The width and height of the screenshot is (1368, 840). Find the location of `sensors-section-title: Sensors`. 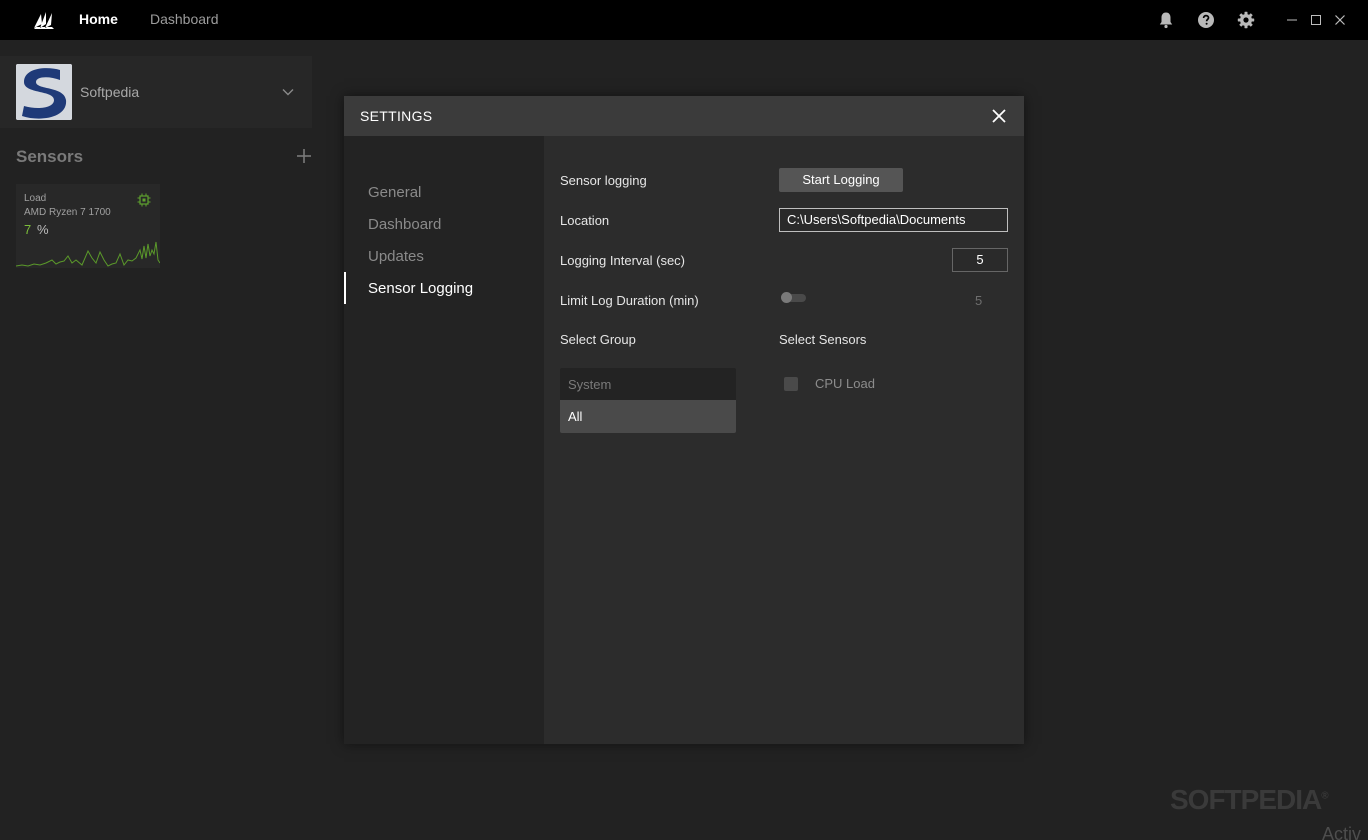

sensors-section-title: Sensors is located at coordinates (50, 156).